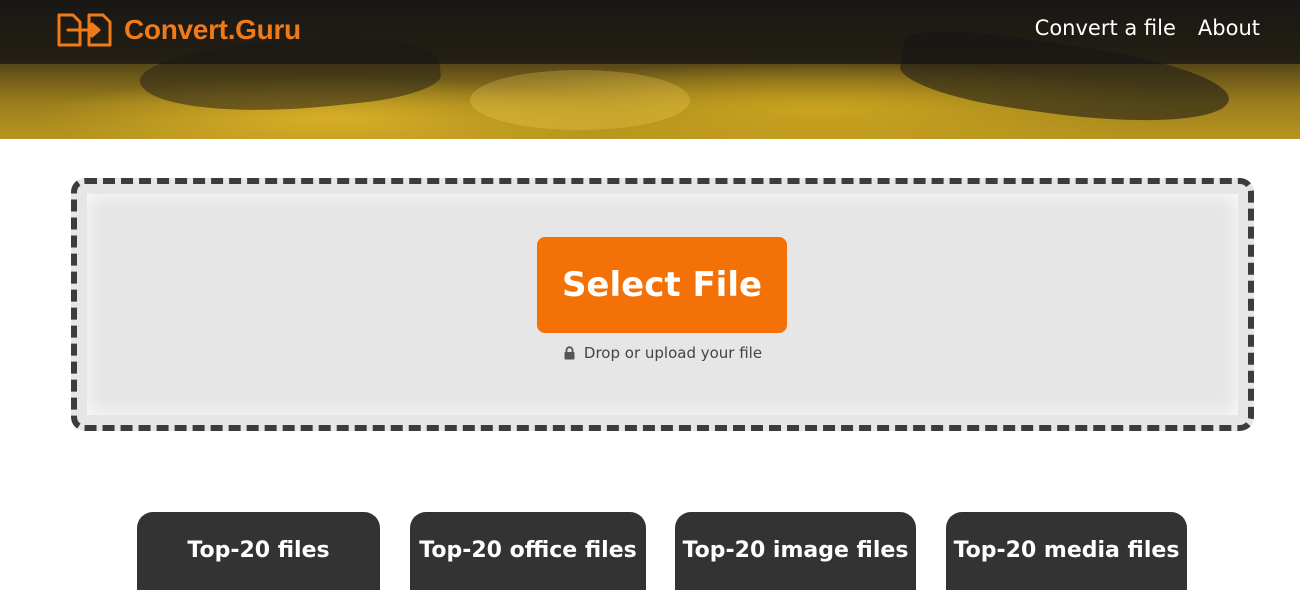  I want to click on upload-hint: Drop or upload your file, so click(662, 353).